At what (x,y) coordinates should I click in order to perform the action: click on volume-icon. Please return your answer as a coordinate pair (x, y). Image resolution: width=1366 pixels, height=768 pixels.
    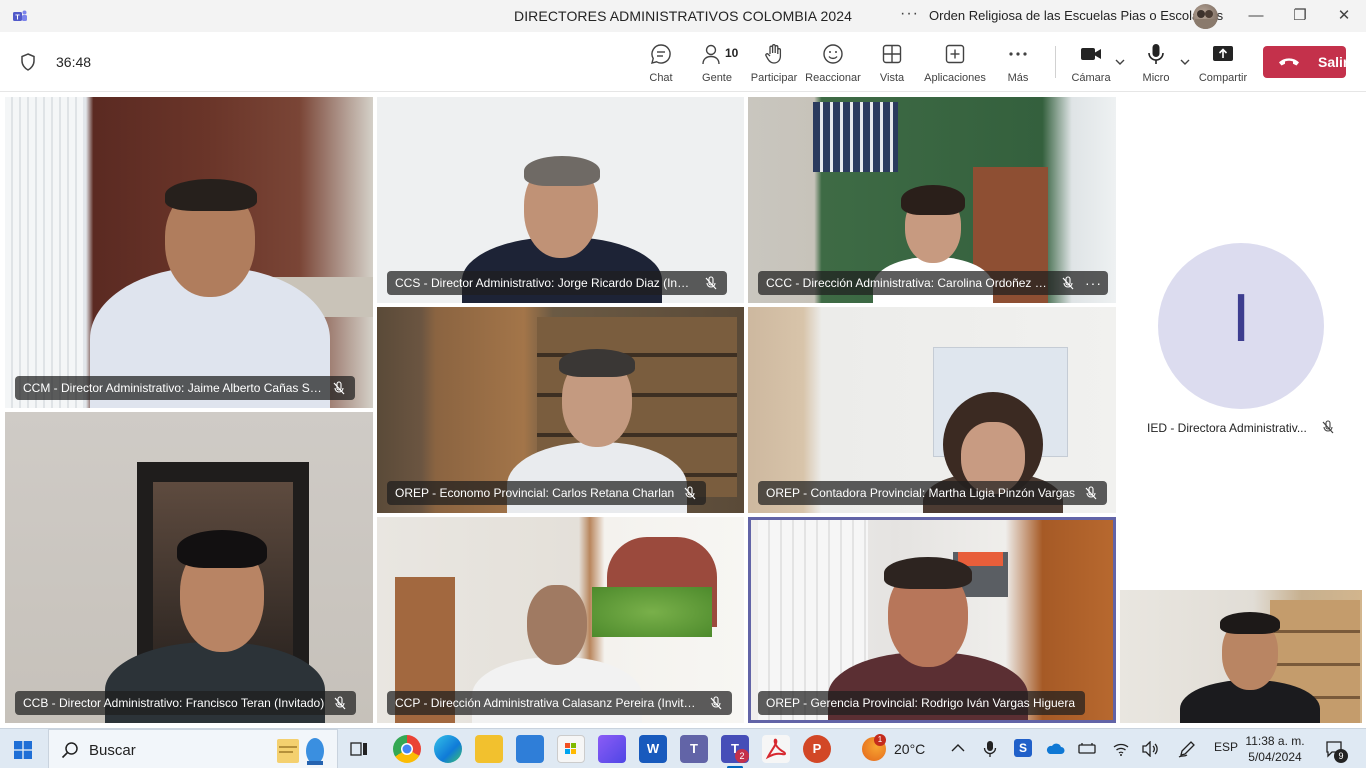
    Looking at the image, I should click on (1151, 749).